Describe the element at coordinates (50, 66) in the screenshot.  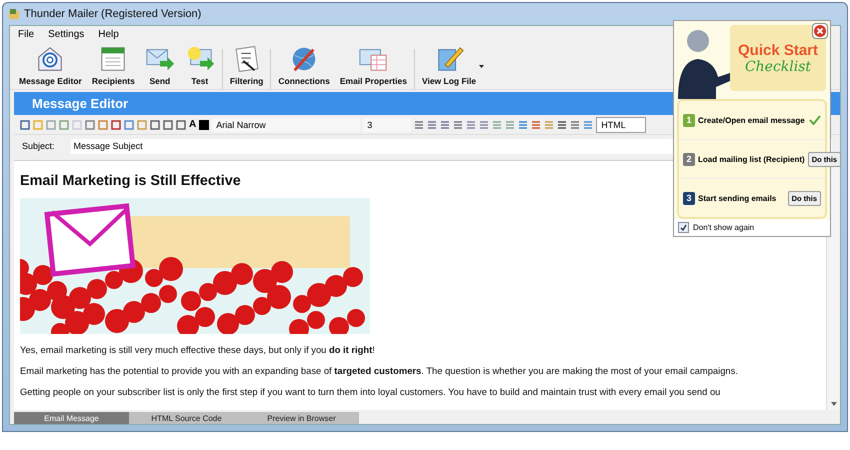
I see `toolbar-button: Message Editor` at that location.